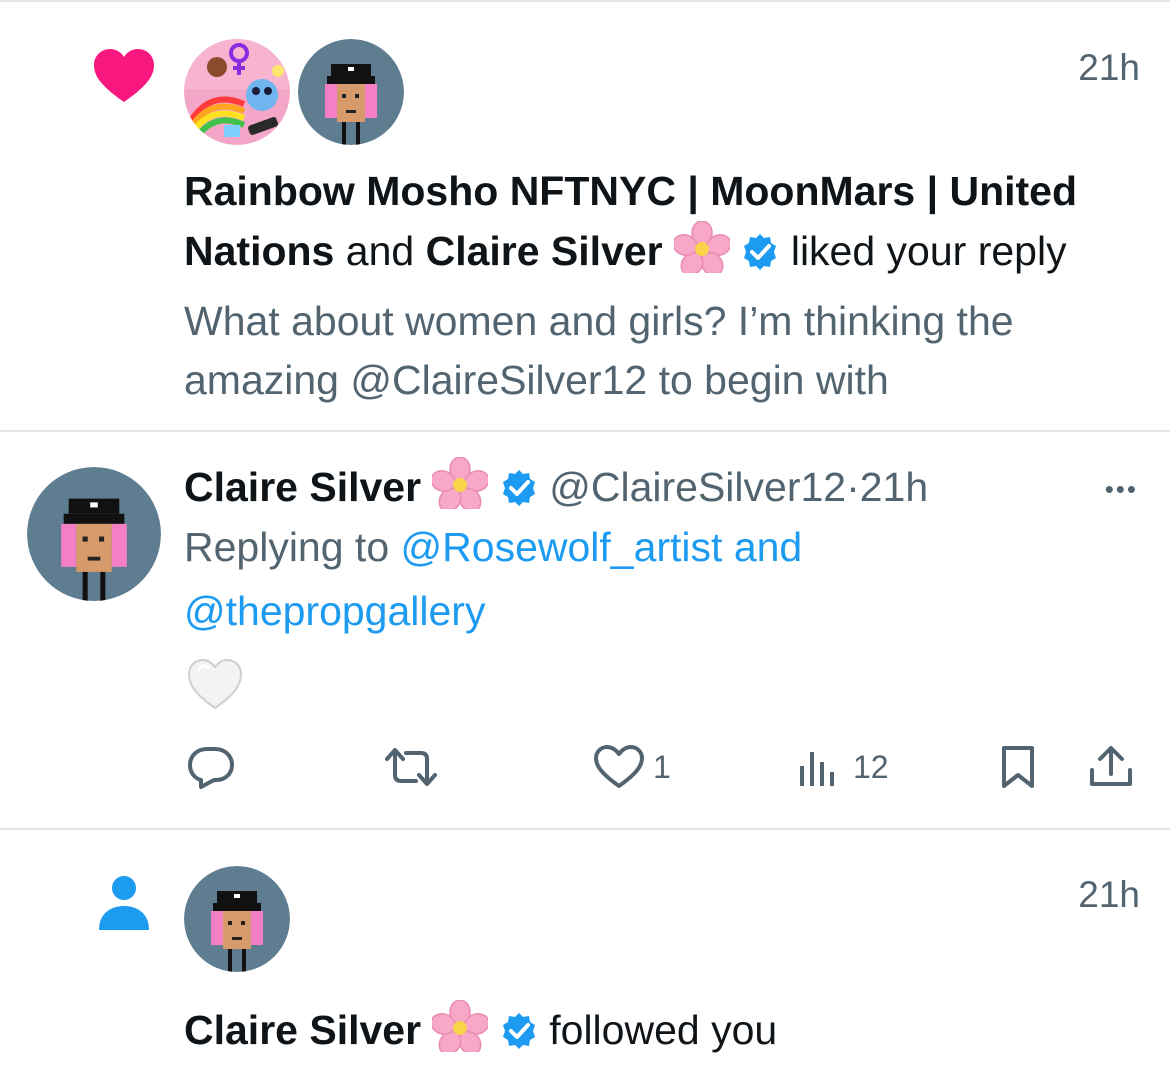 The height and width of the screenshot is (1075, 1170). I want to click on bookmark-icon, so click(1018, 767).